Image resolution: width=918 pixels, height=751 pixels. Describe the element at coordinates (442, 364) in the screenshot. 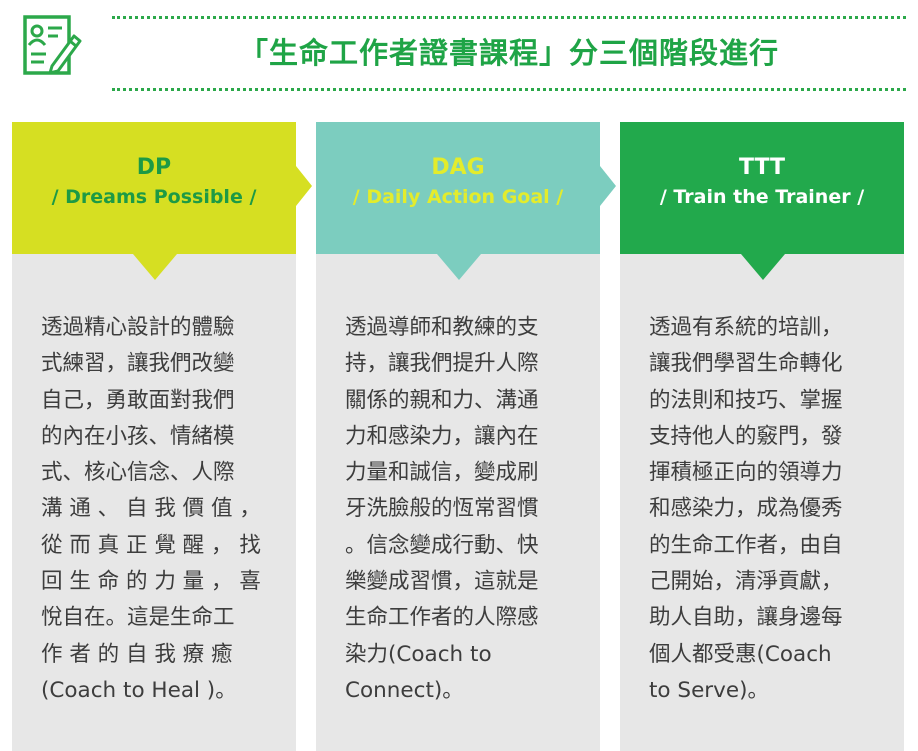

I see `description-line: 持，讓我們提升人際` at that location.